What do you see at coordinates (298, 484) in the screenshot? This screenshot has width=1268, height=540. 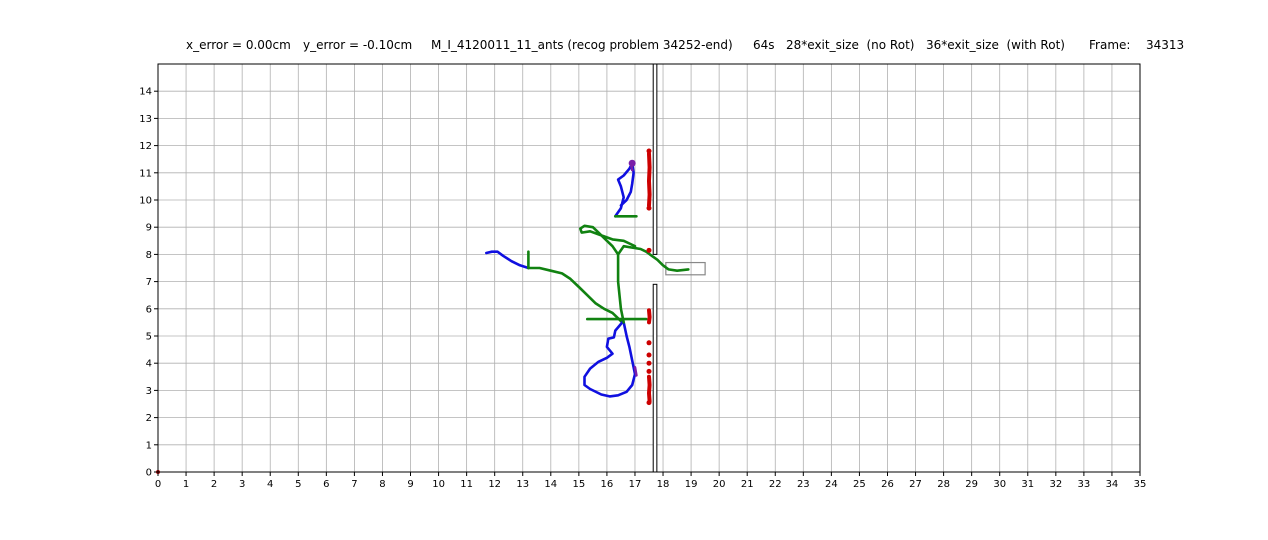 I see `x-tick-label: 5` at bounding box center [298, 484].